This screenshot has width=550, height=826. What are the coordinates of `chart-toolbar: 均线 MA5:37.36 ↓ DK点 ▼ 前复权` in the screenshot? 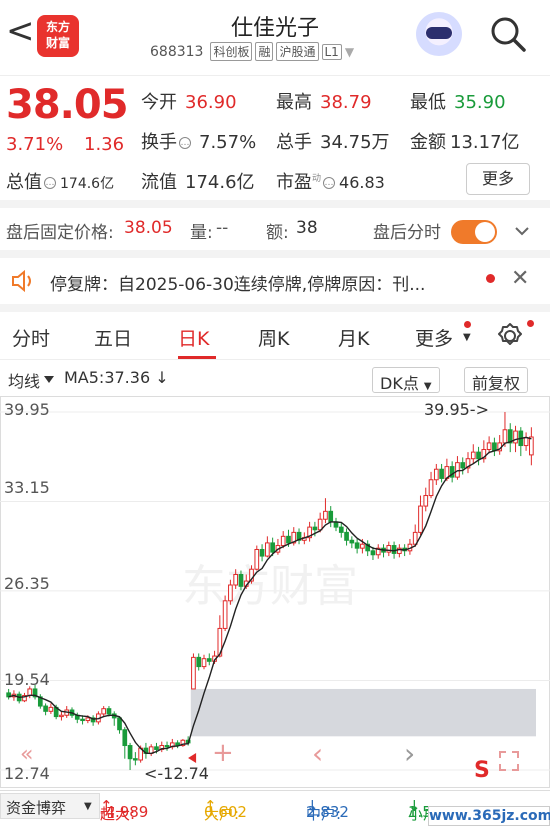 It's located at (275, 379).